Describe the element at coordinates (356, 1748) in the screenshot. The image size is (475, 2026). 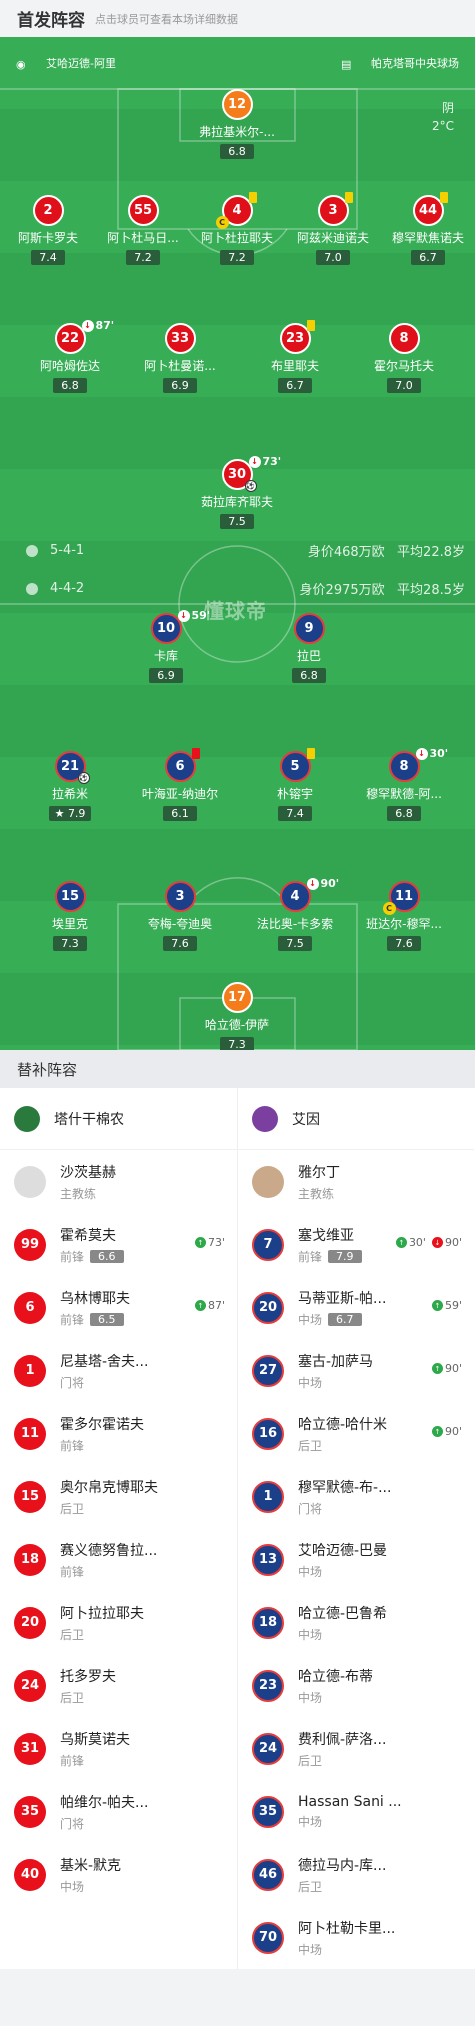
I see `sub-player: 24 费利佩-萨洛... 后卫` at that location.